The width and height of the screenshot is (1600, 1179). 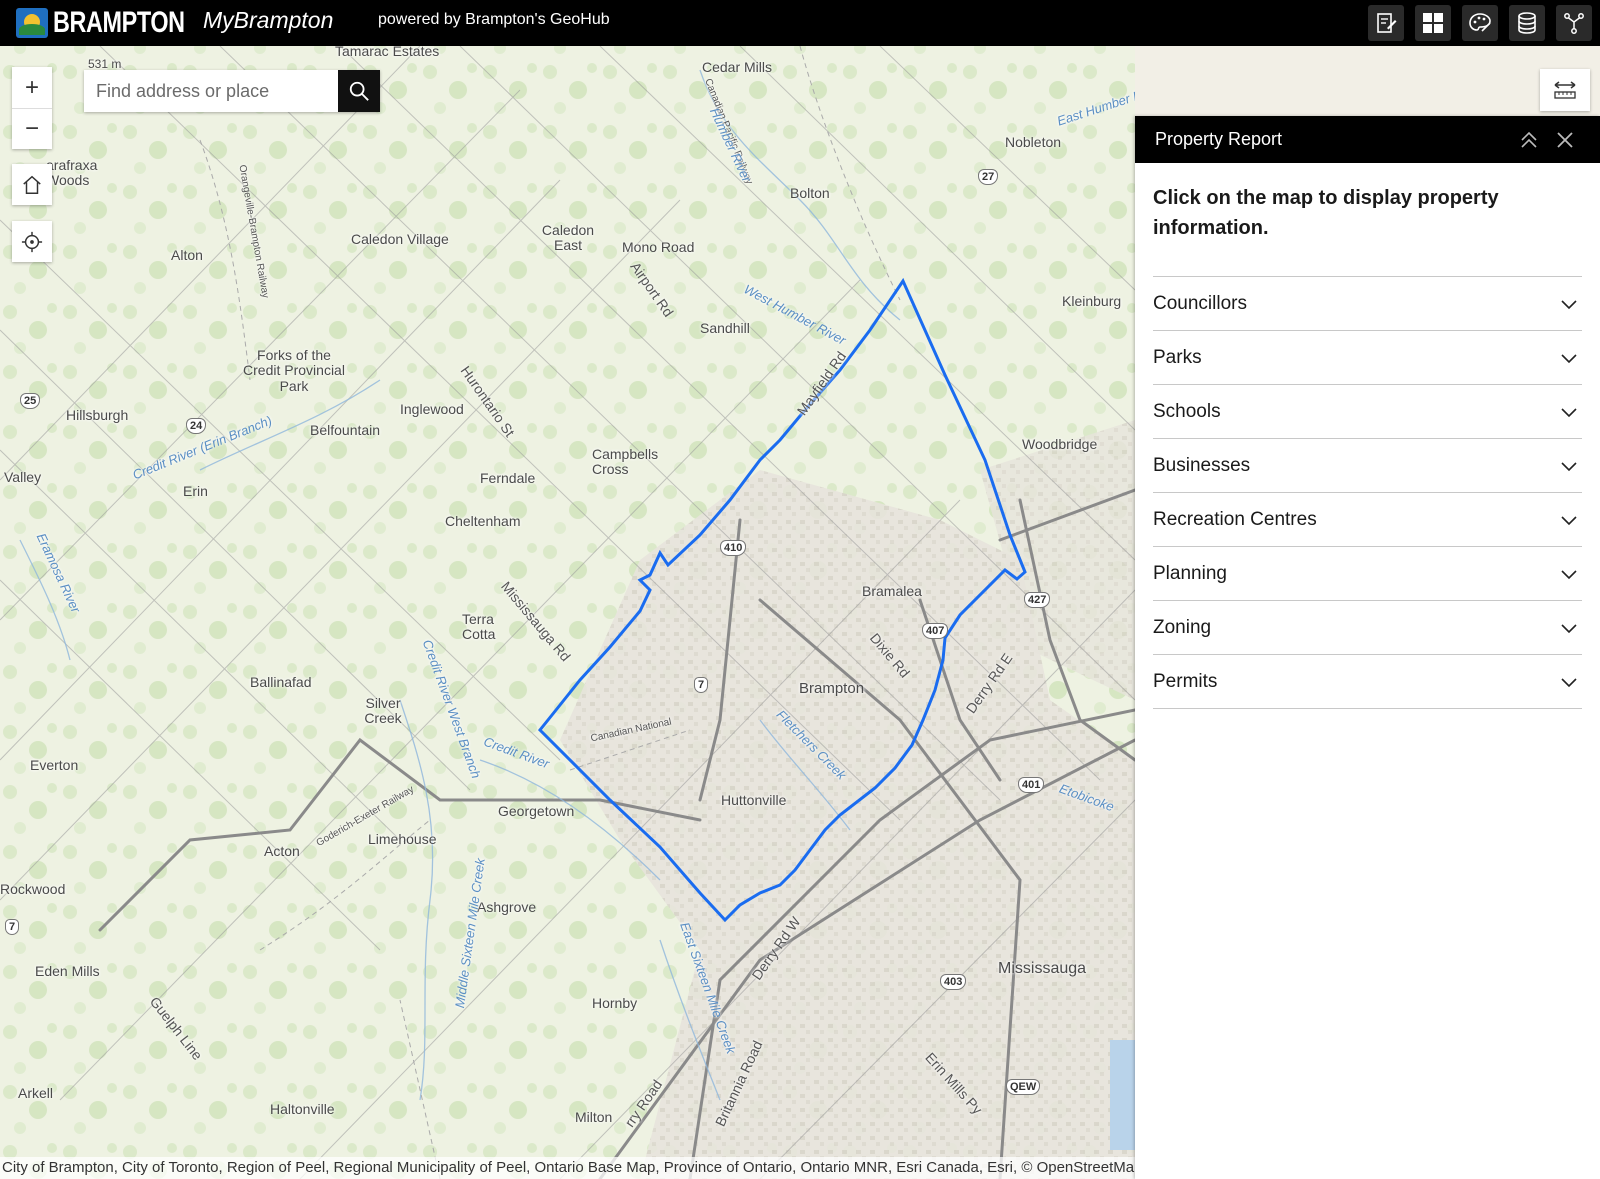 I want to click on share-network-icon, so click(x=1574, y=23).